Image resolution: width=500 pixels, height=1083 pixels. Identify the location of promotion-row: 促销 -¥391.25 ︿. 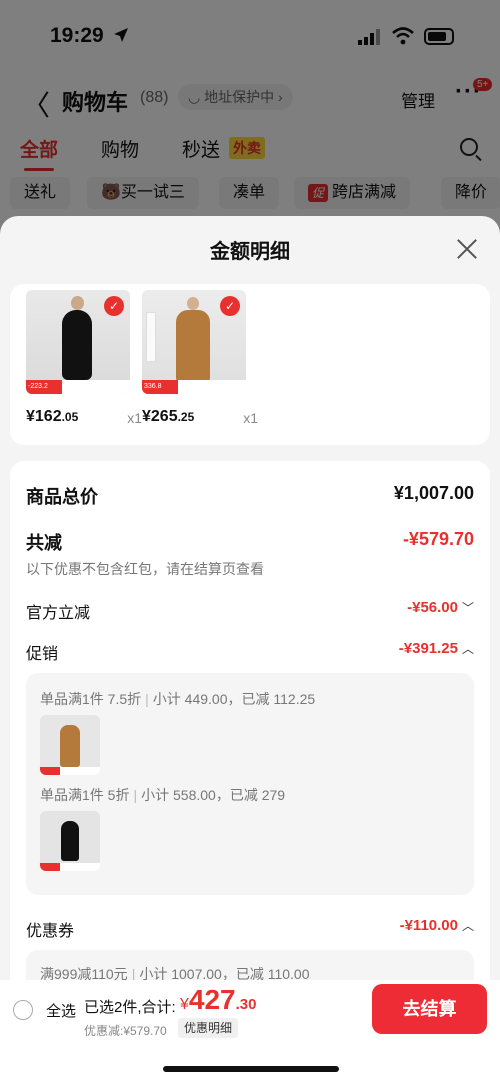
(250, 653).